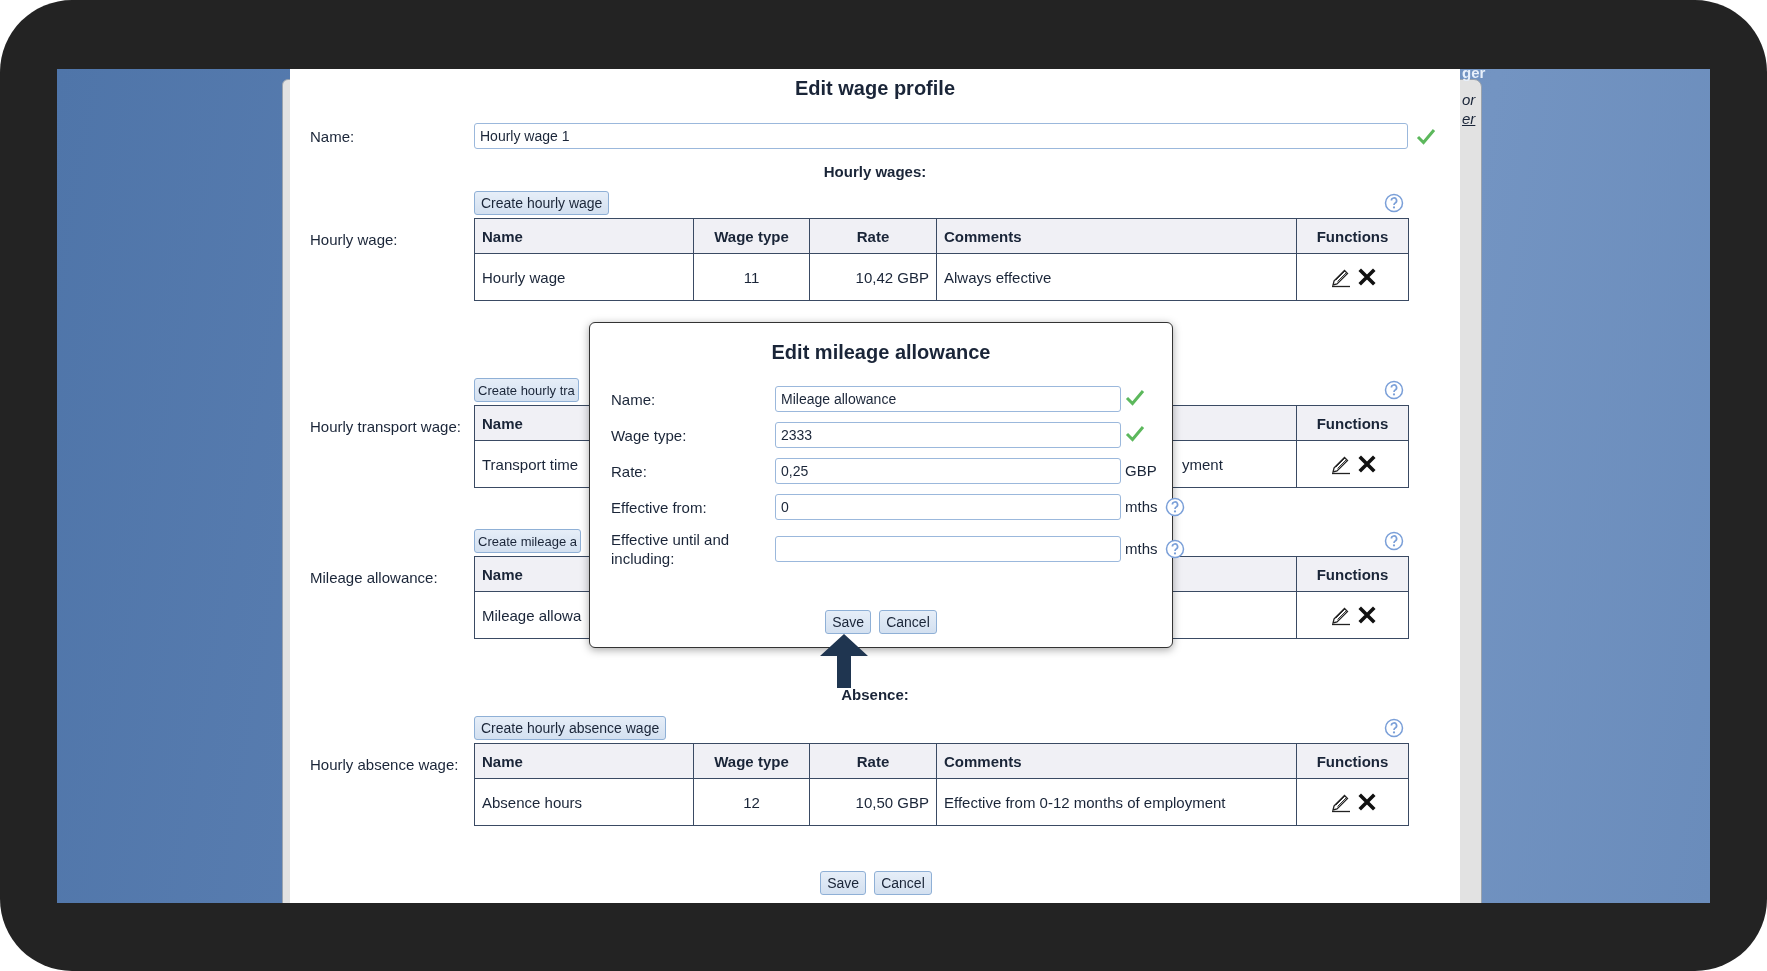  I want to click on window-text: ger, so click(1474, 75).